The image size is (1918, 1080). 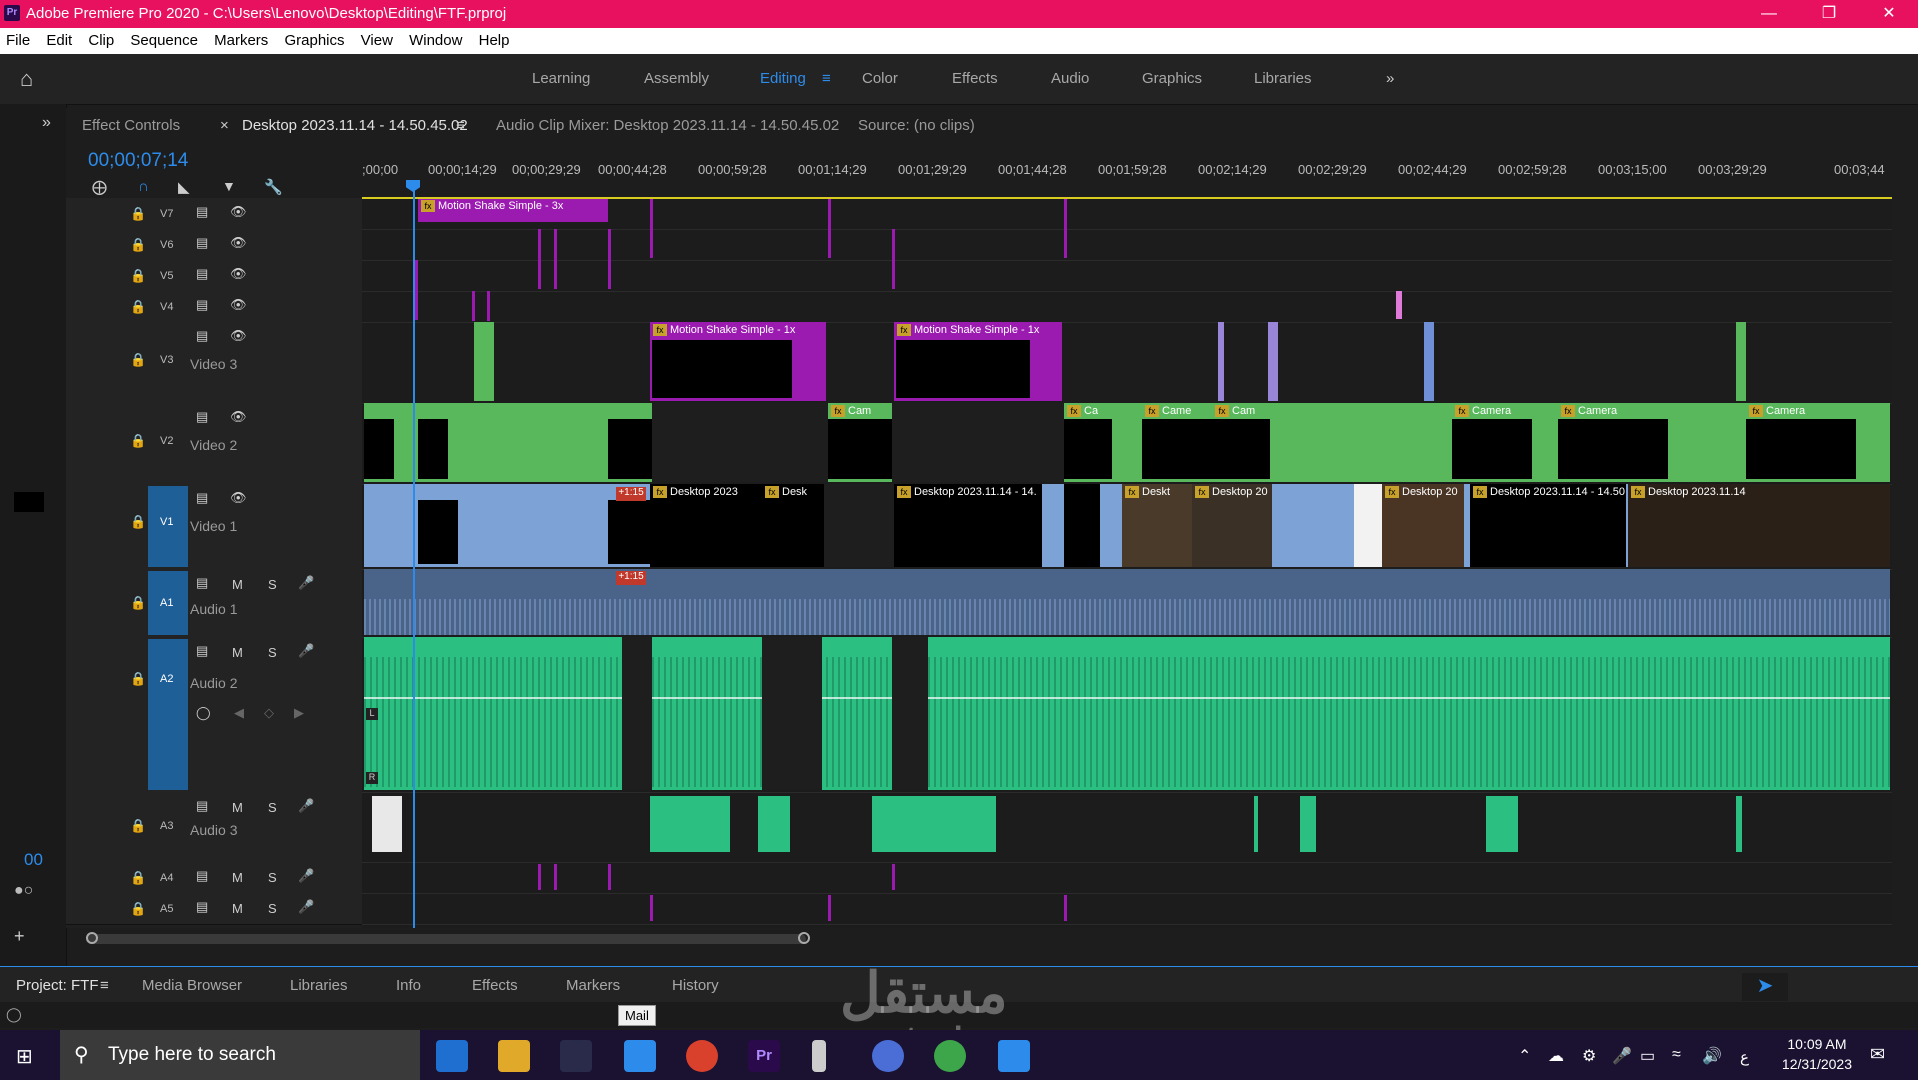 I want to click on workspace-color: Color, so click(x=880, y=78).